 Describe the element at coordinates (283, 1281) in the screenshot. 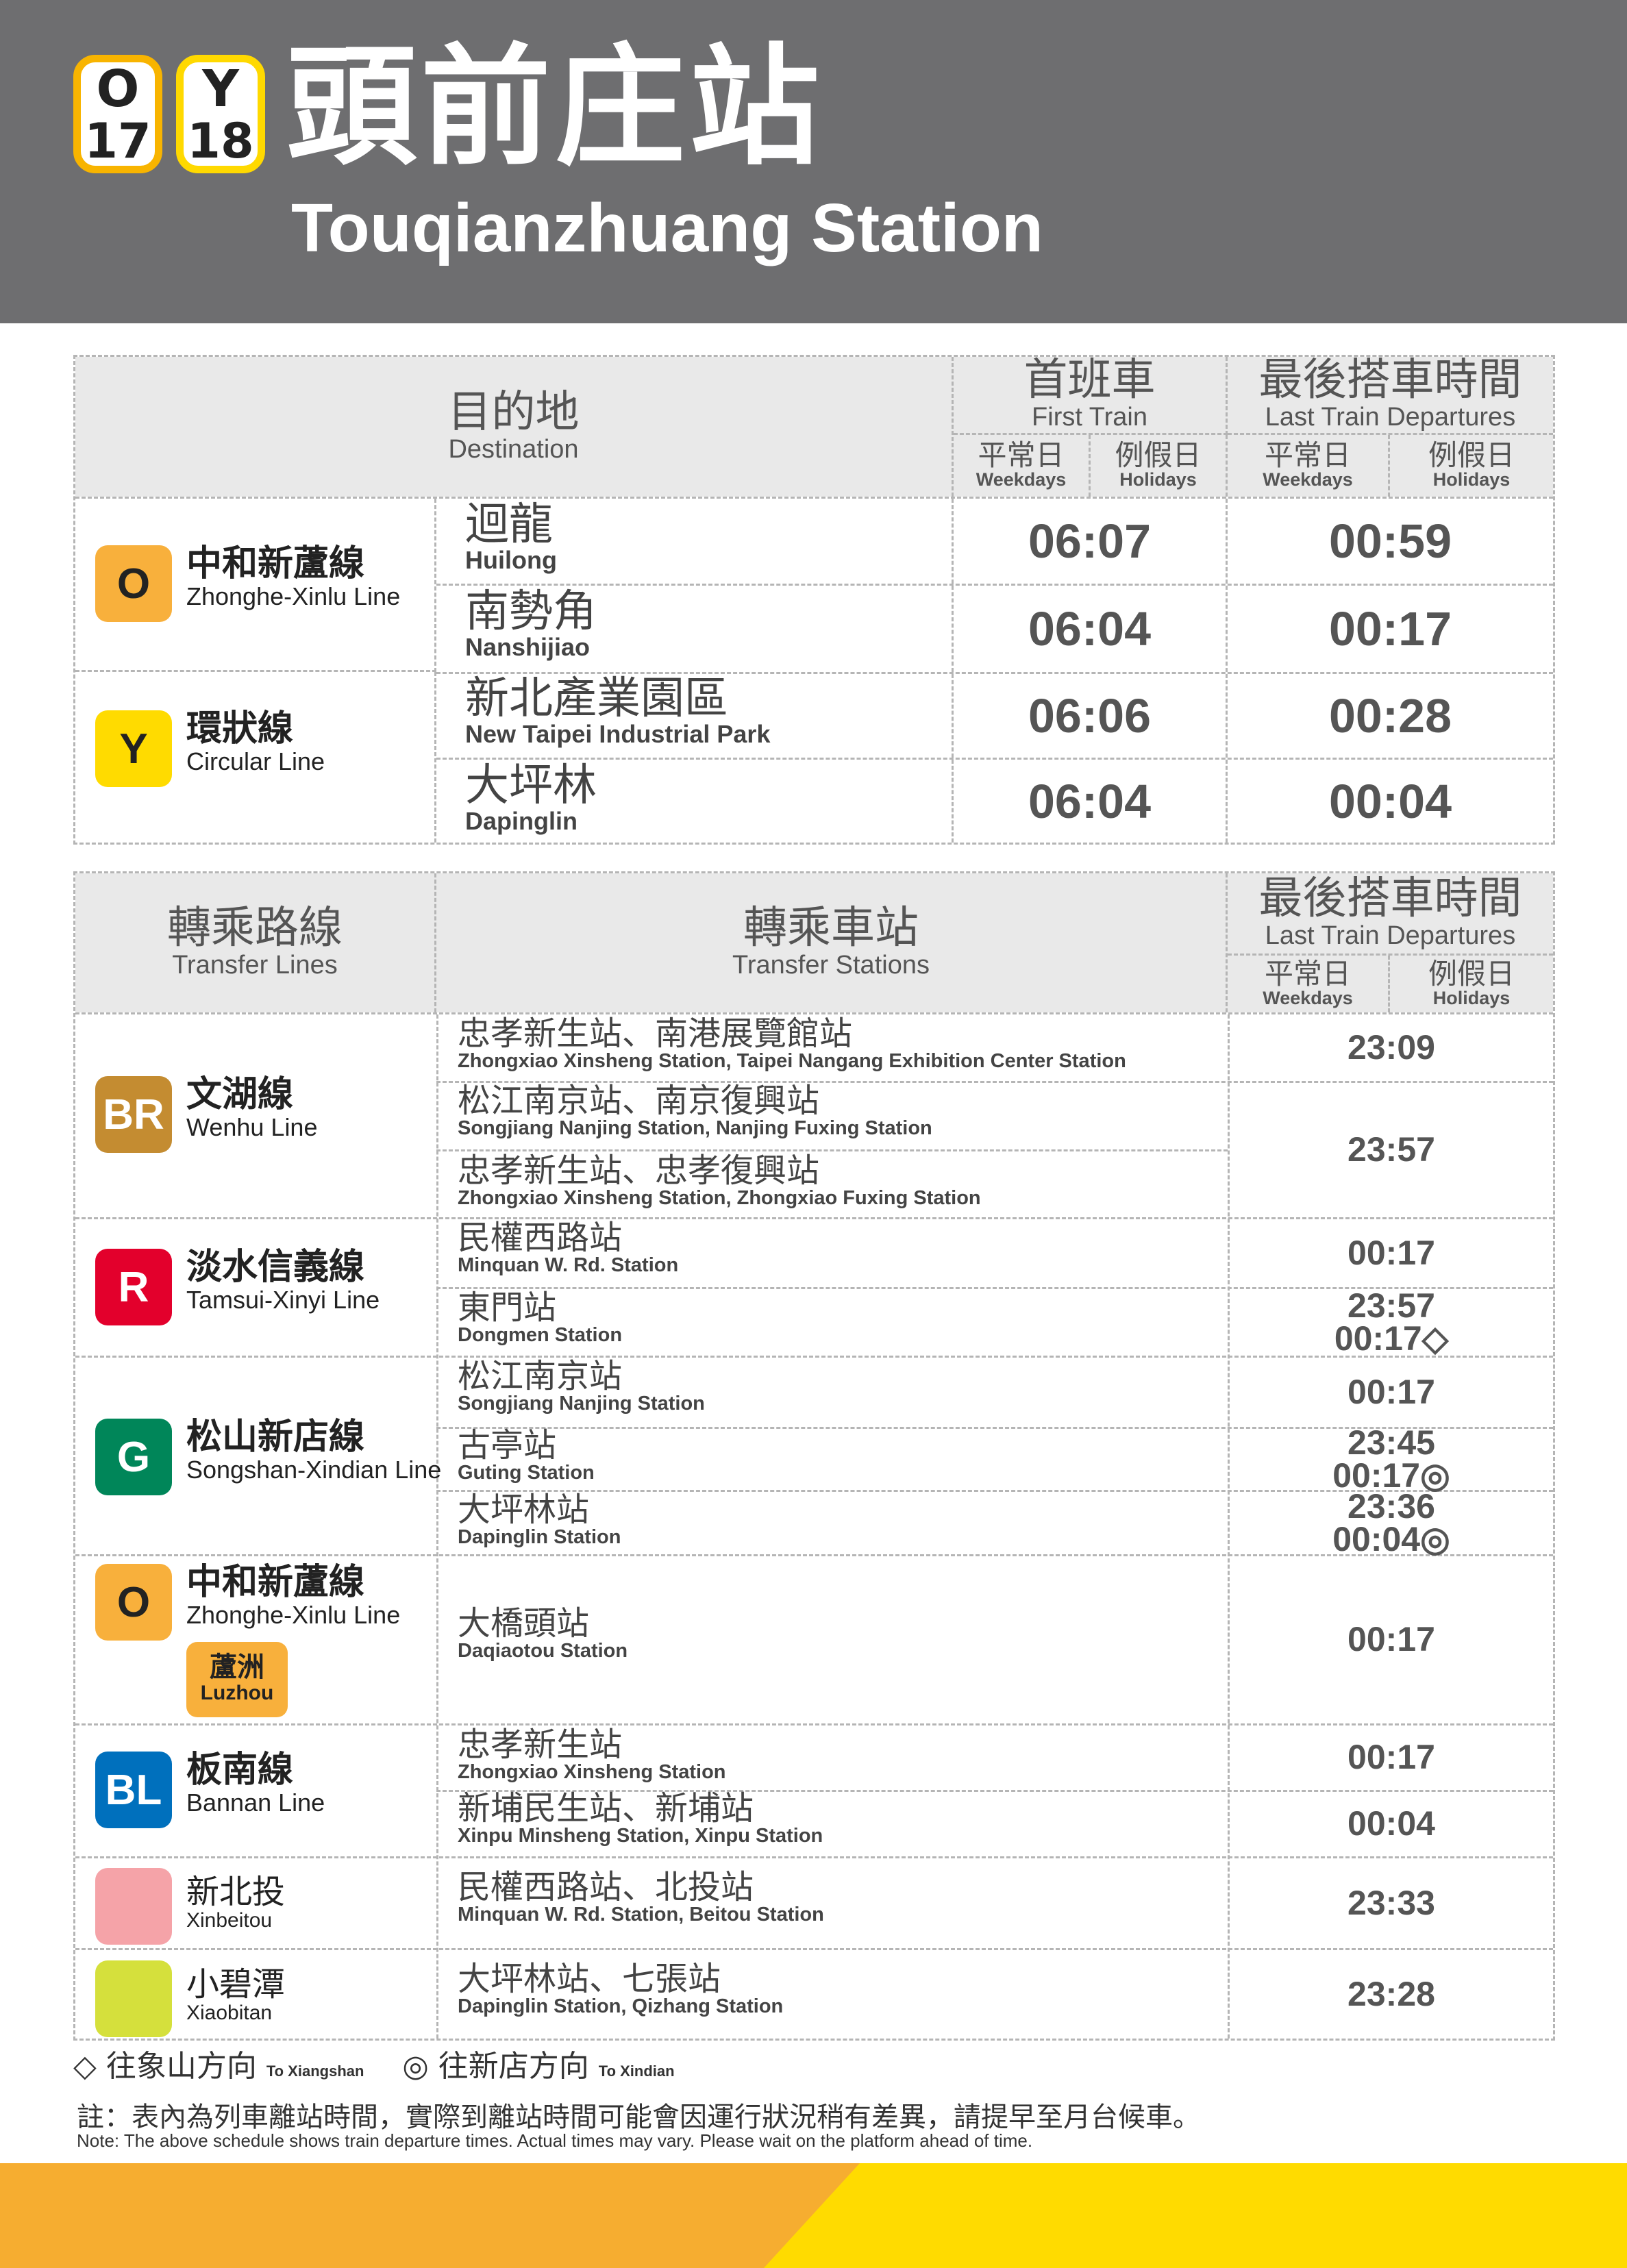

I see `line-r-name: 淡水信義線 Tamsui-Xinyi Line` at that location.